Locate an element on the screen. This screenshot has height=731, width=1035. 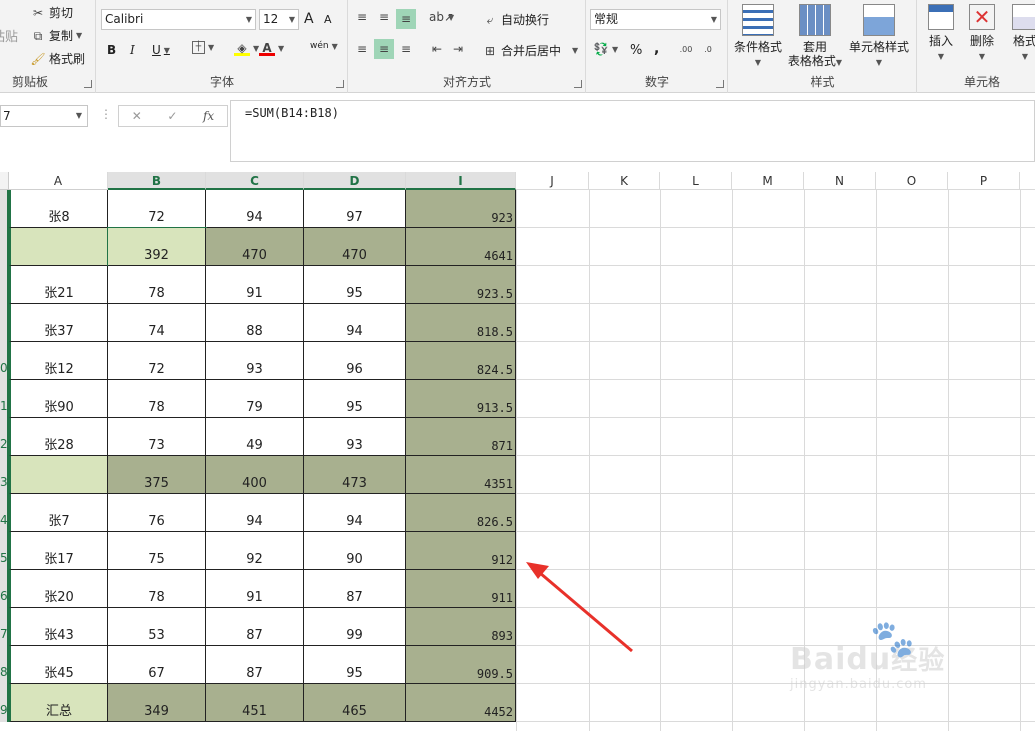
cell-c: 451 is located at coordinates (255, 703).